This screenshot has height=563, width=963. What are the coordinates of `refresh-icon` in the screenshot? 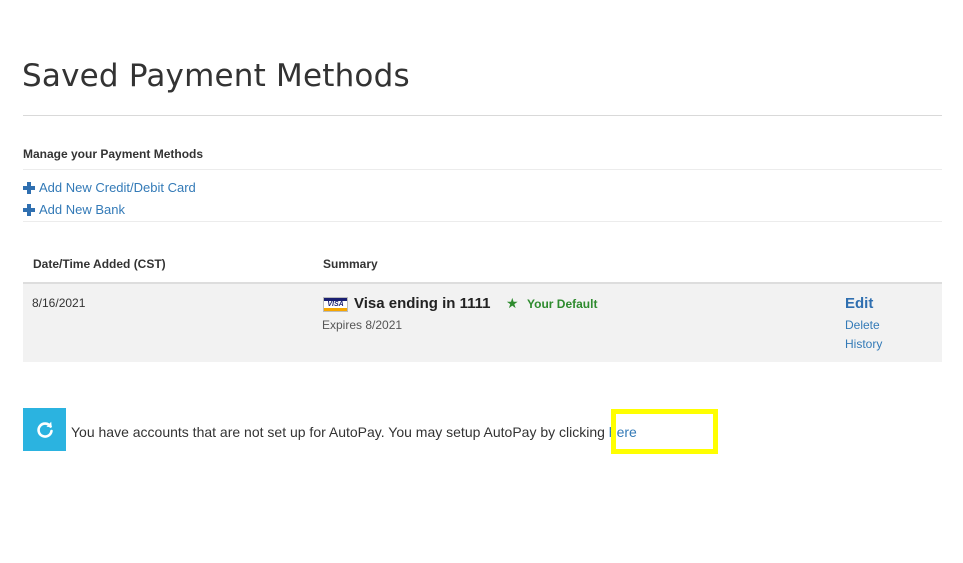 It's located at (44, 429).